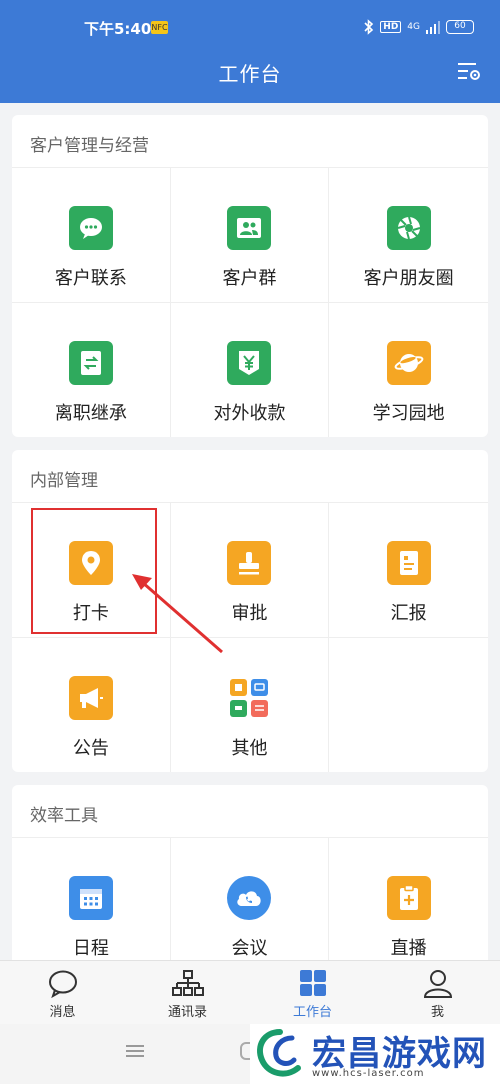 The image size is (500, 1084). What do you see at coordinates (437, 984) in the screenshot?
I see `person-icon` at bounding box center [437, 984].